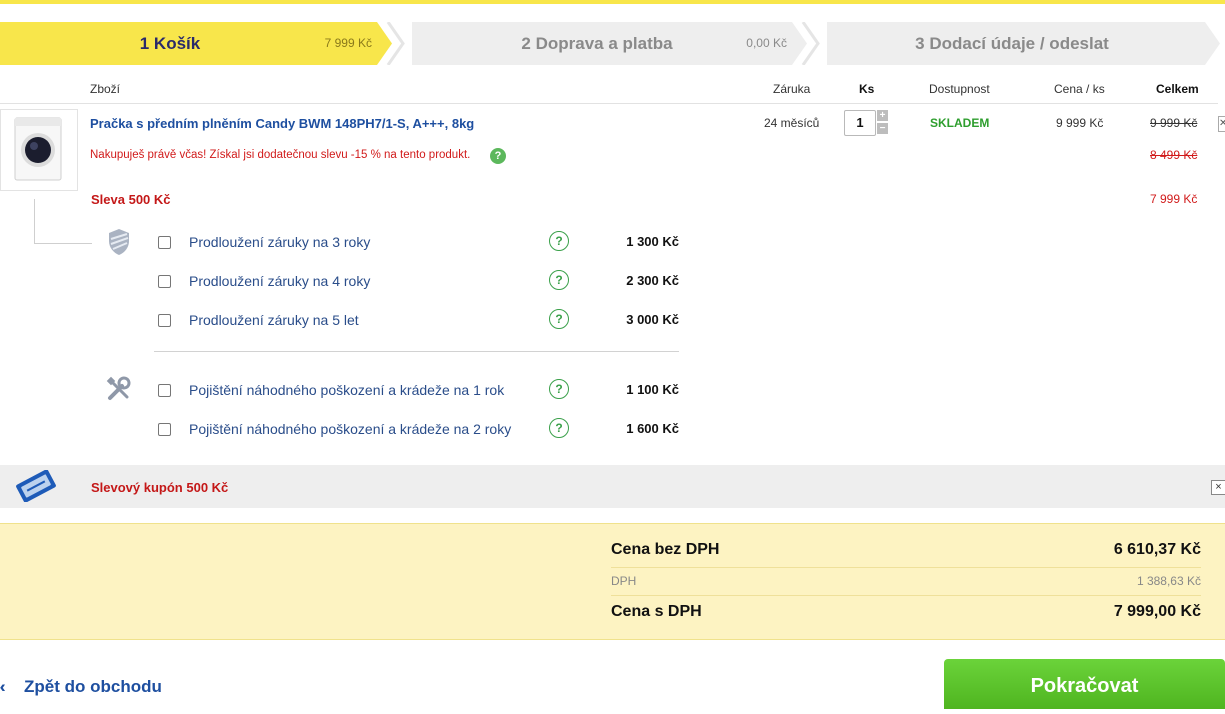 This screenshot has height=714, width=1225. Describe the element at coordinates (867, 89) in the screenshot. I see `header-qty: Ks` at that location.